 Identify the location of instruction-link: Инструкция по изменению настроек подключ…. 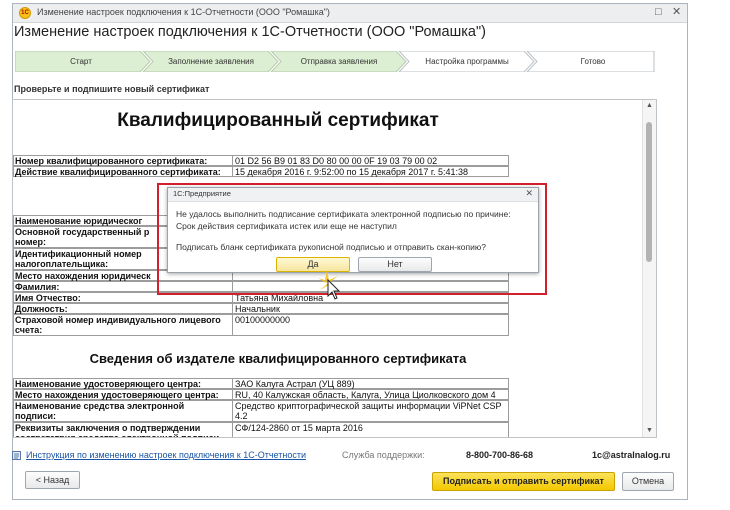
(166, 455).